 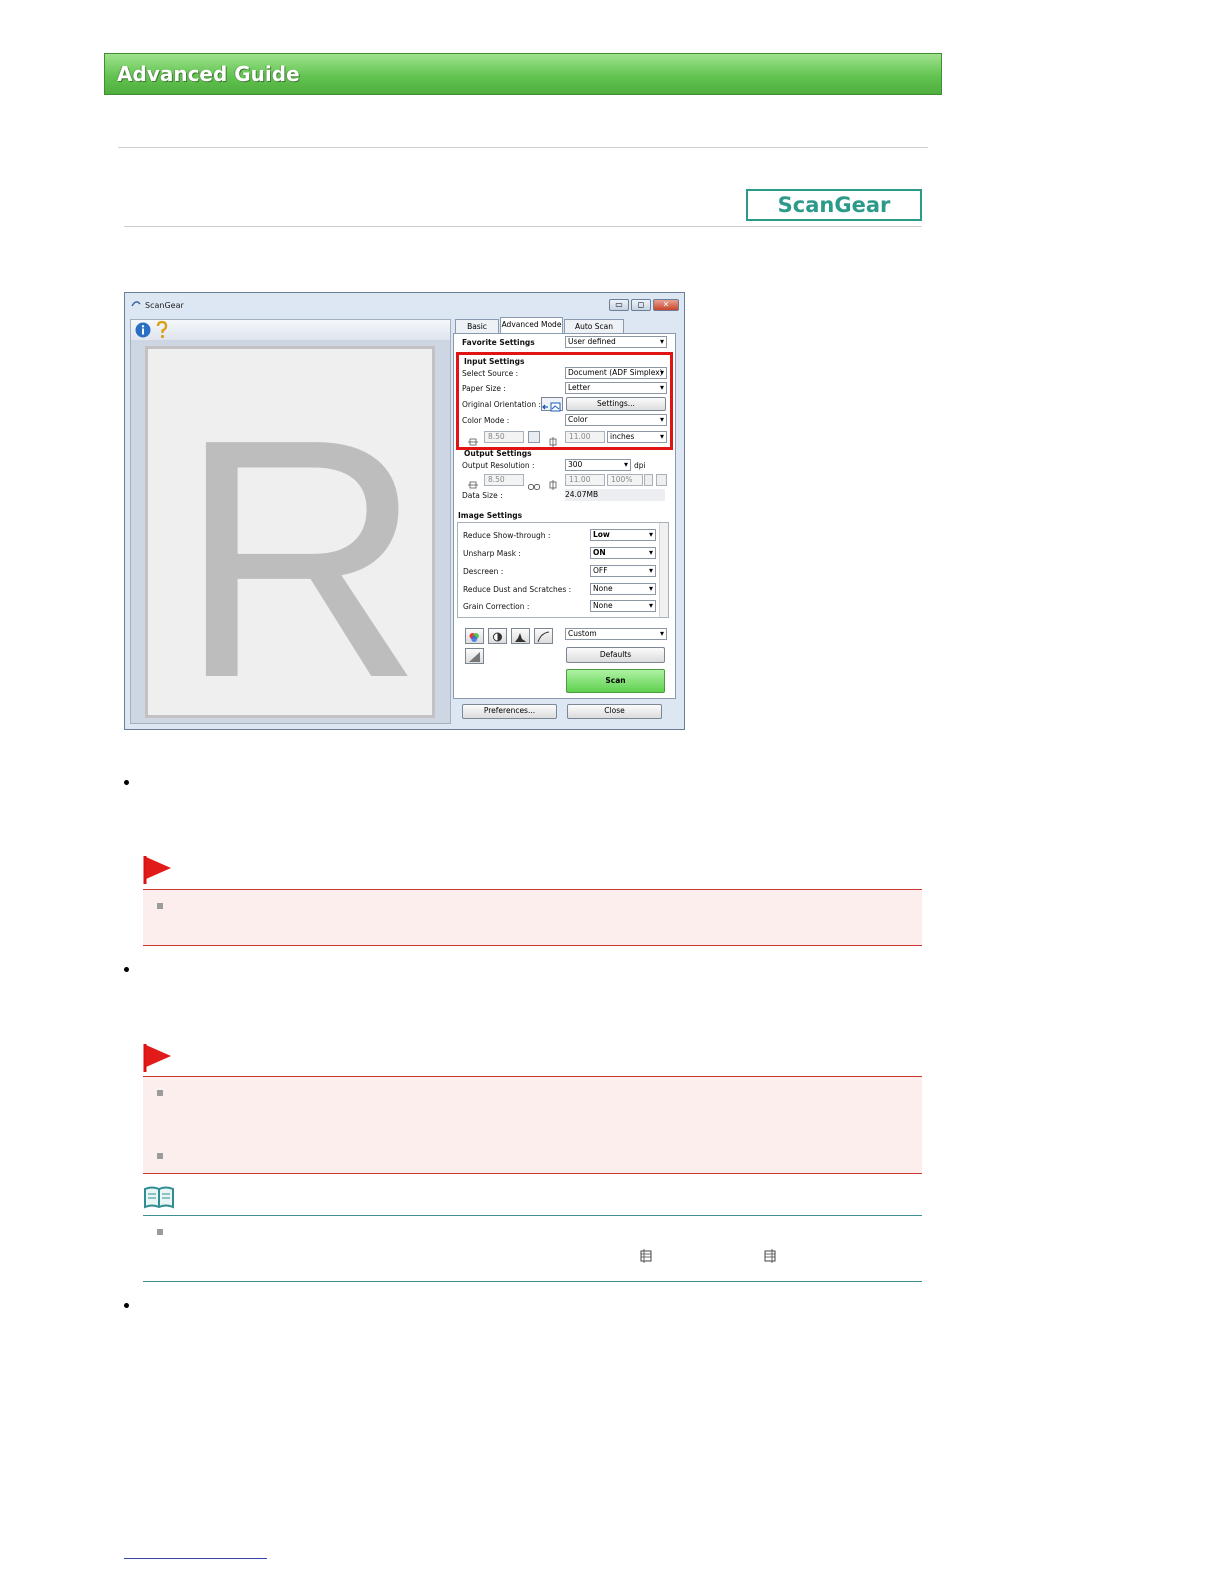 What do you see at coordinates (195, 1558) in the screenshot?
I see `footer-link-underline` at bounding box center [195, 1558].